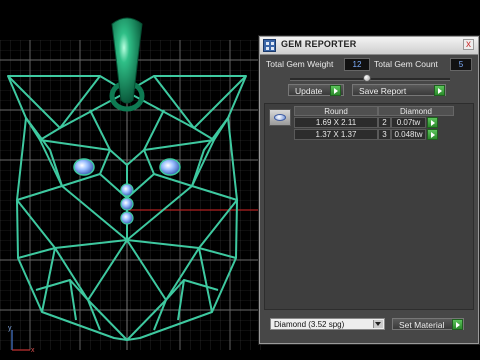 This screenshot has width=480, height=360. What do you see at coordinates (170, 167) in the screenshot?
I see `right-eye-gem` at bounding box center [170, 167].